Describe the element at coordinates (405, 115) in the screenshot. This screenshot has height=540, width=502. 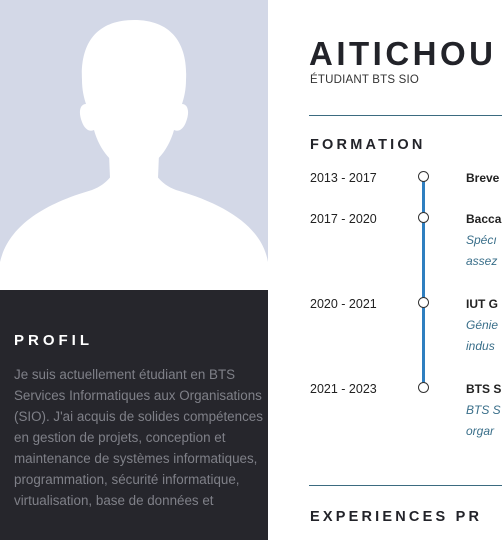
I see `header-divider` at that location.